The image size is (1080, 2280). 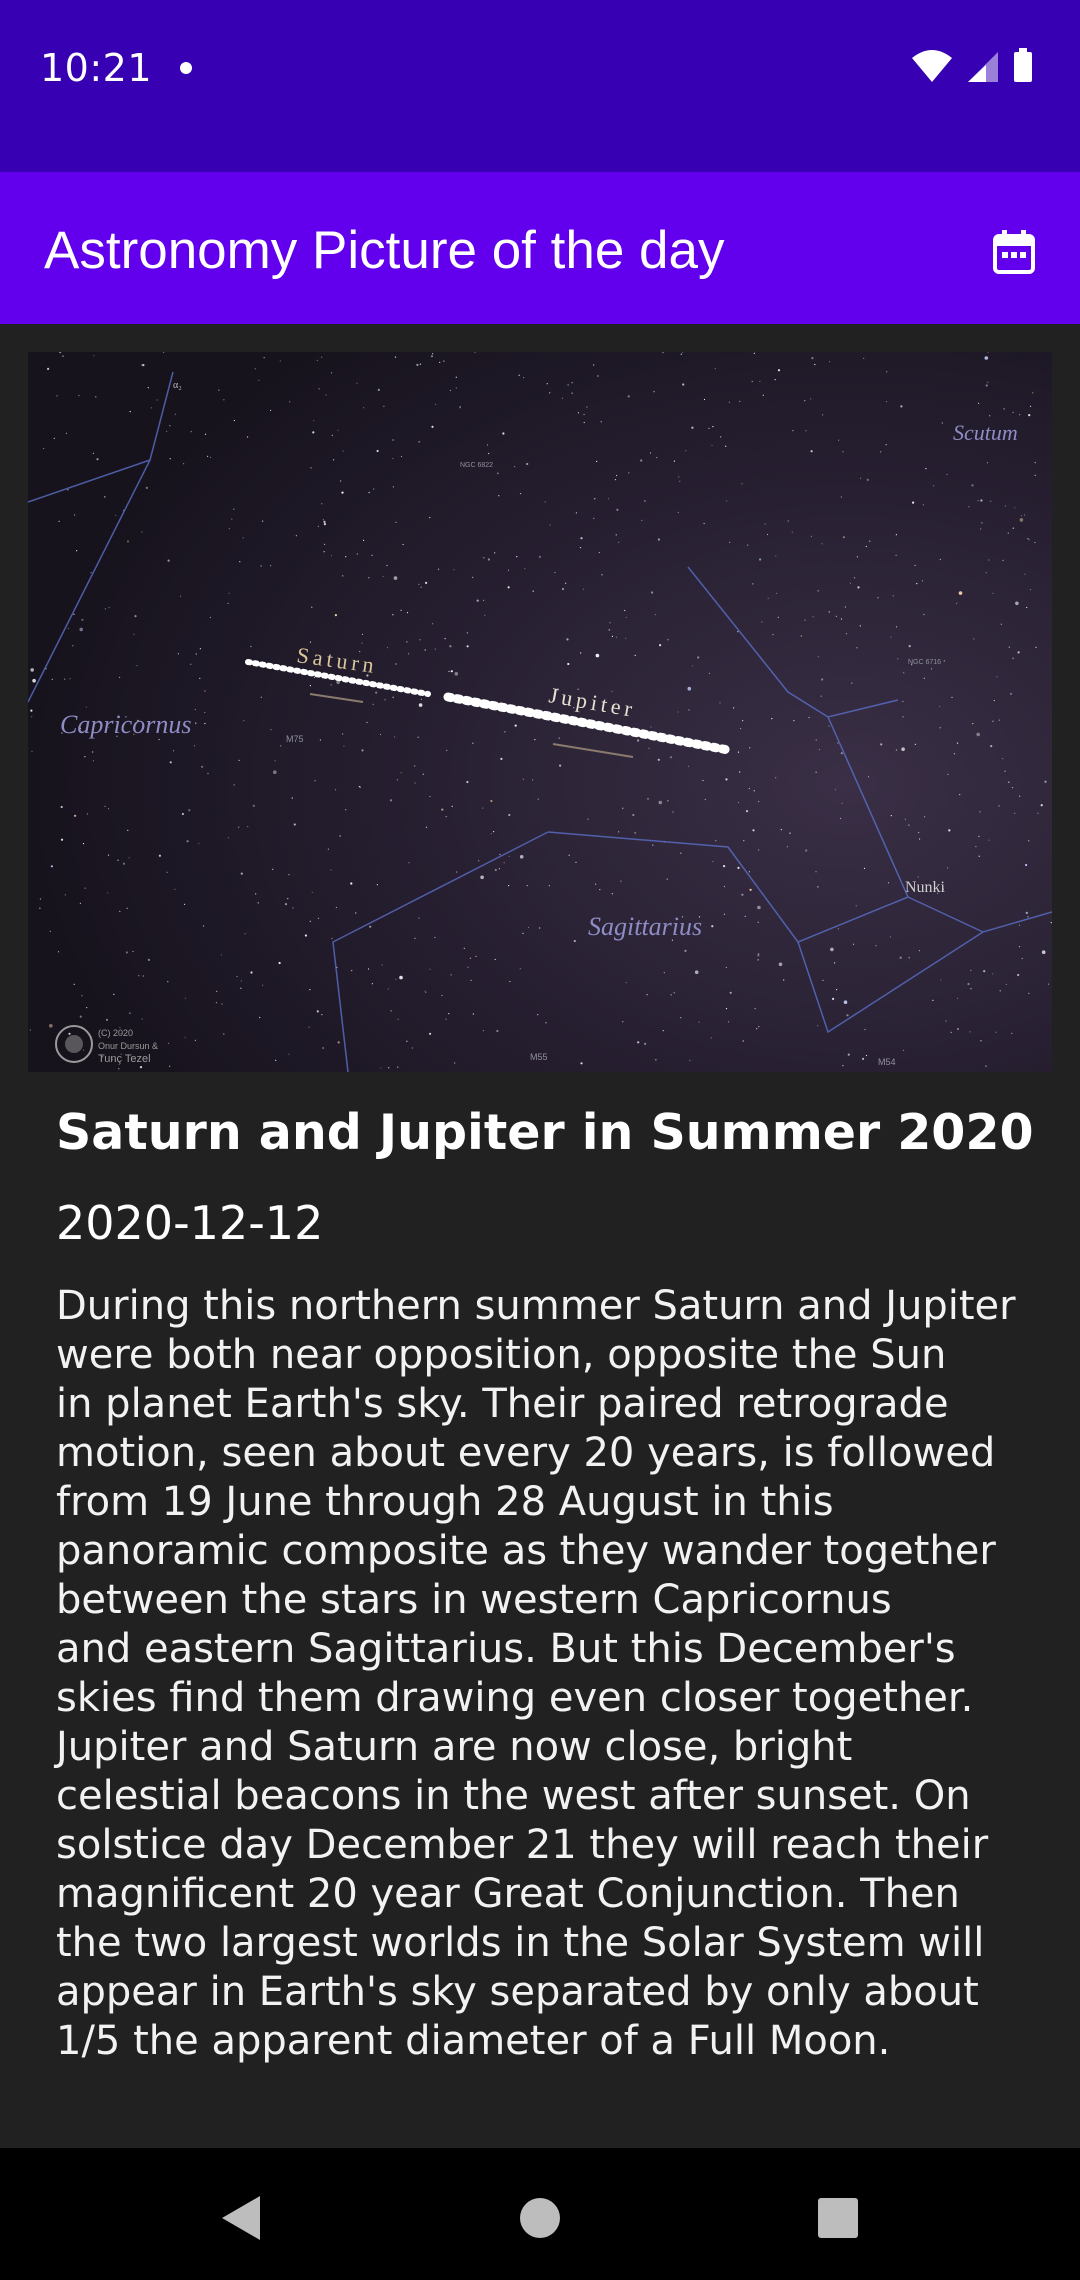 What do you see at coordinates (124, 1059) in the screenshot?
I see `copyright-line-3: Tunç Tezel` at bounding box center [124, 1059].